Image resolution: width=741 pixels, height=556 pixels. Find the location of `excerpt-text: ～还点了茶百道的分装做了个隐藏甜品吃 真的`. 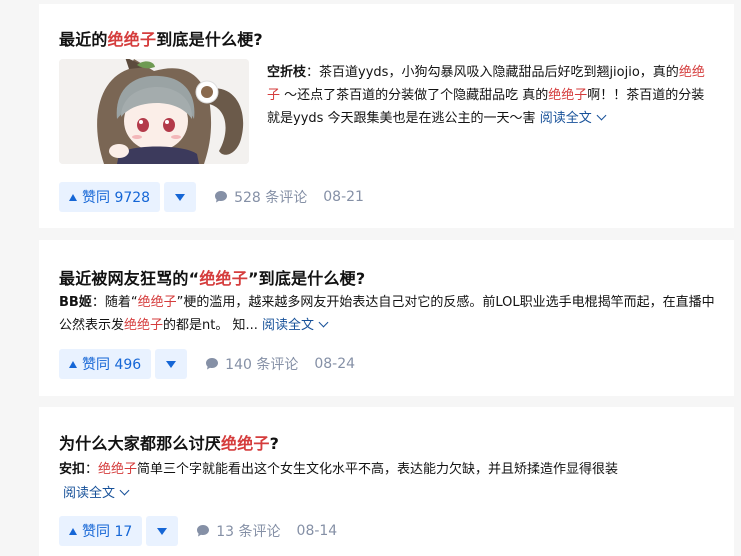

excerpt-text: ～还点了茶百道的分装做了个隐藏甜品吃 真的 is located at coordinates (414, 95).